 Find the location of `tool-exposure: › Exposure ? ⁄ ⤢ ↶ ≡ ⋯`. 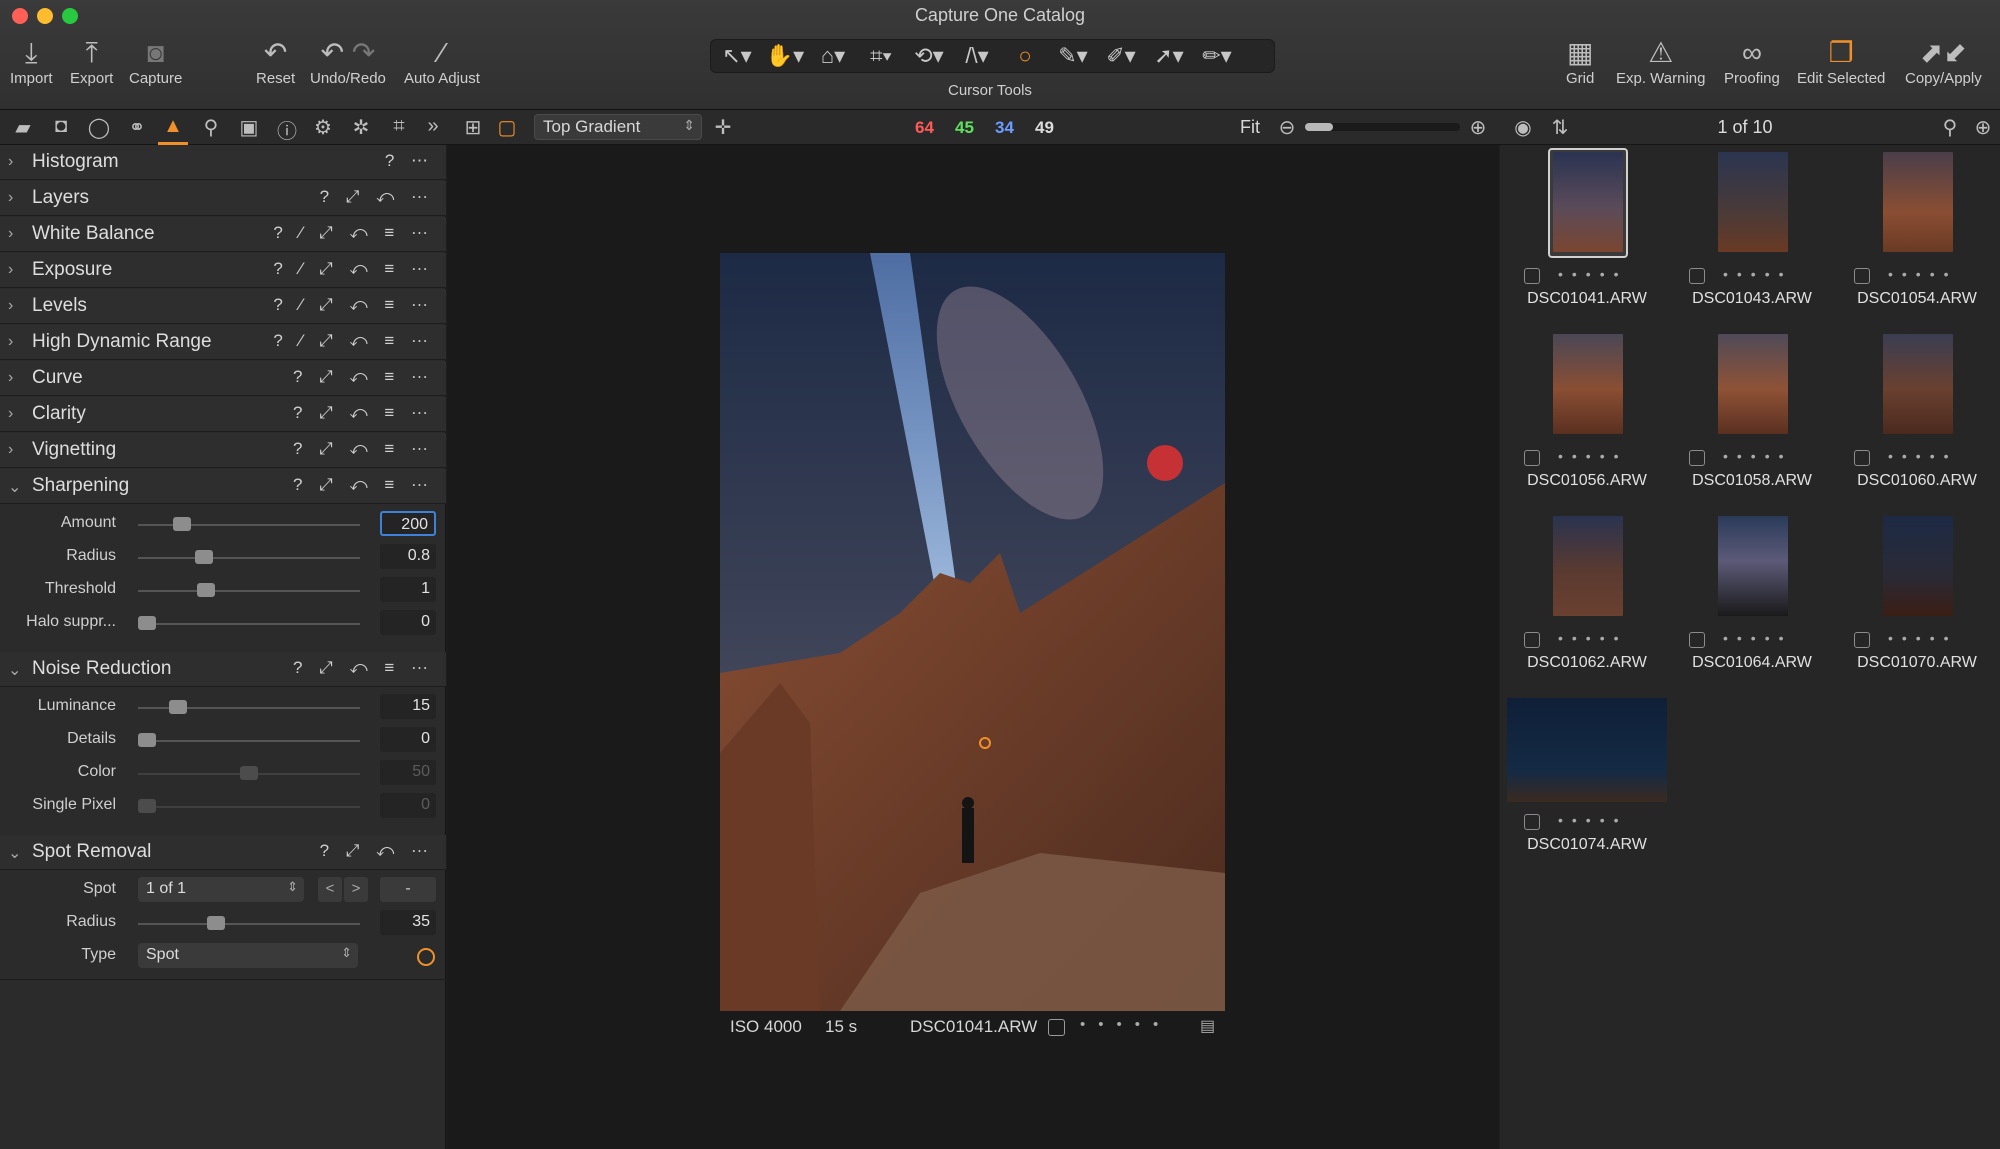

tool-exposure: › Exposure ? ⁄ ⤢ ↶ ≡ ⋯ is located at coordinates (223, 270).